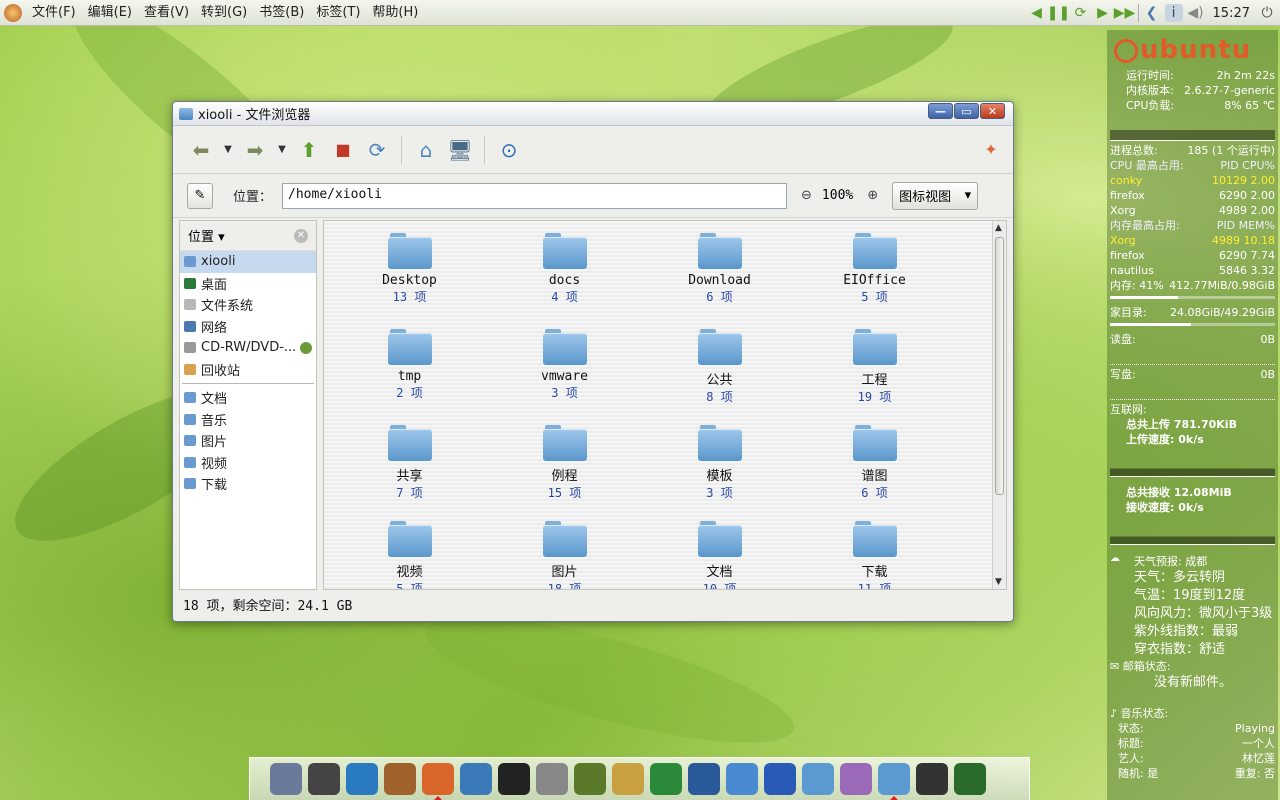 Image resolution: width=1280 pixels, height=800 pixels. I want to click on menu-help: 帮助(H), so click(395, 13).